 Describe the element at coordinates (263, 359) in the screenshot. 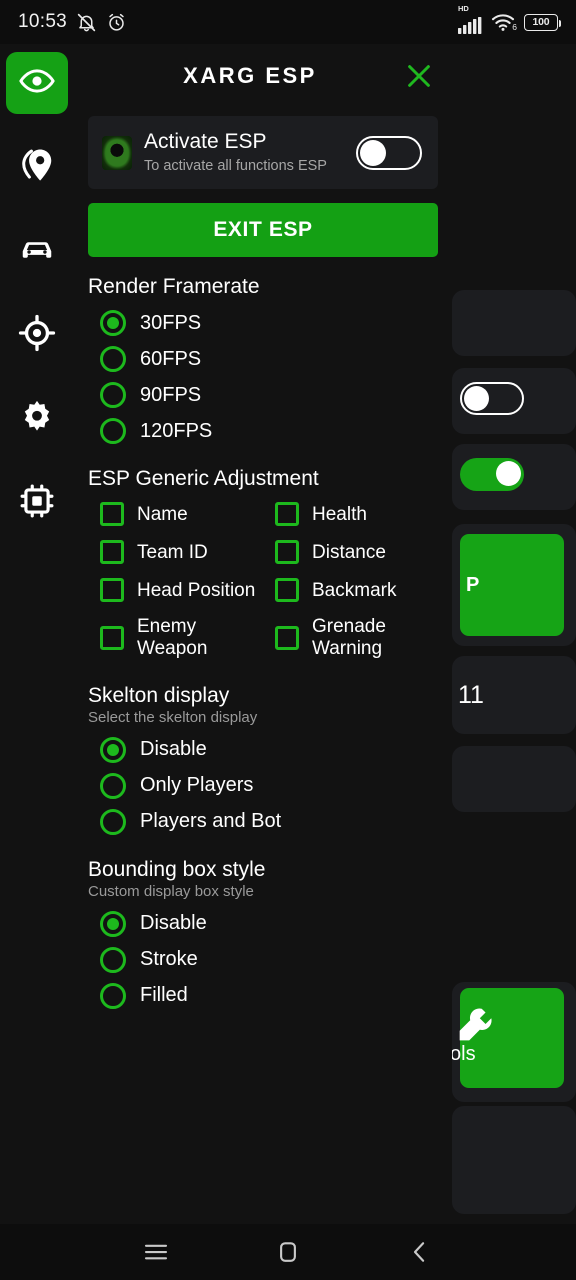

I see `radio-option-60fps: 60FPS` at that location.